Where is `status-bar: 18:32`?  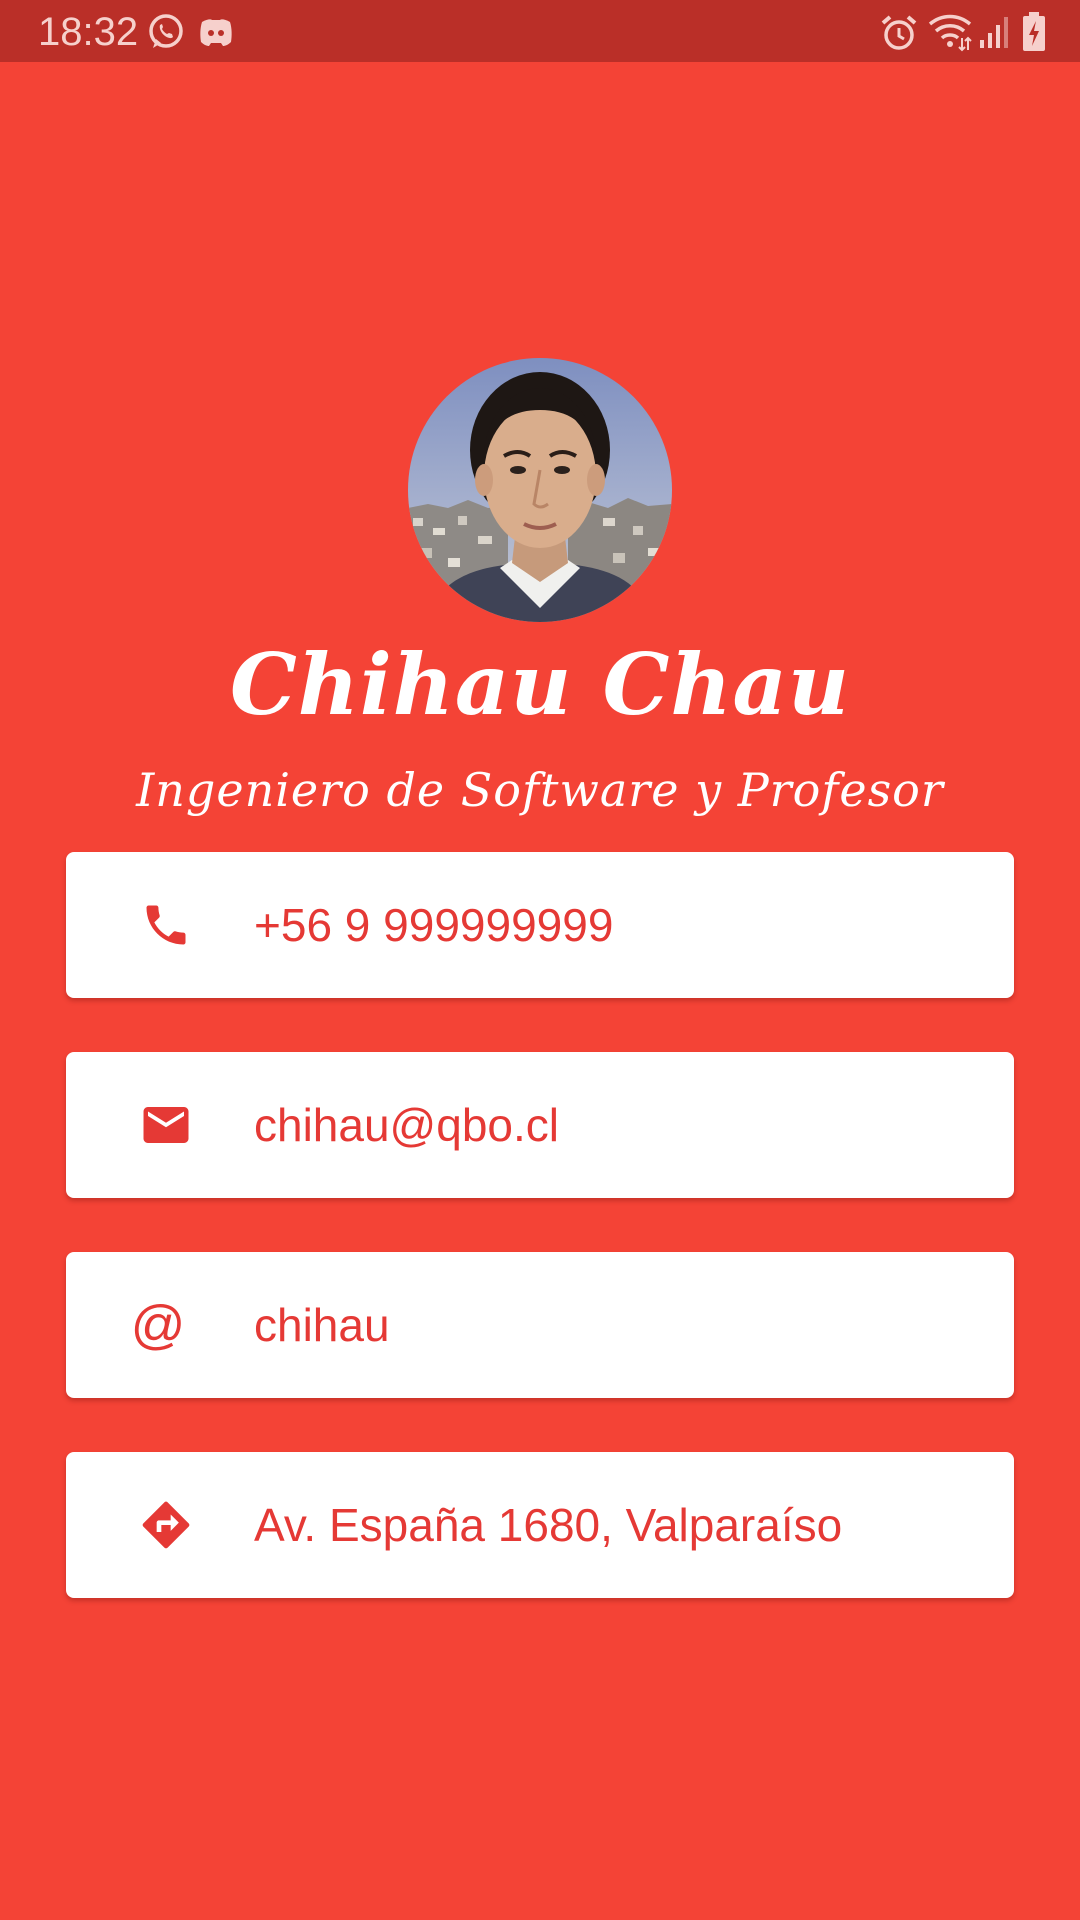 status-bar: 18:32 is located at coordinates (540, 31).